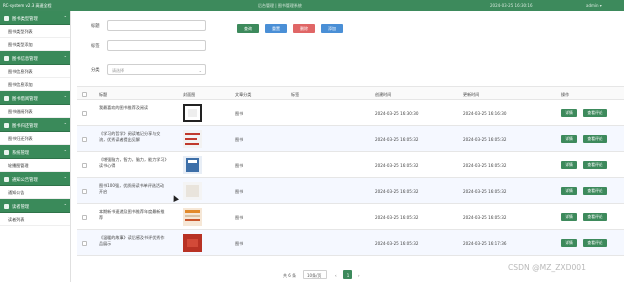 This screenshot has height=282, width=624. Describe the element at coordinates (132, 188) in the screenshot. I see `row-title: 图书100强，优质阅读书单评选活动开启` at that location.